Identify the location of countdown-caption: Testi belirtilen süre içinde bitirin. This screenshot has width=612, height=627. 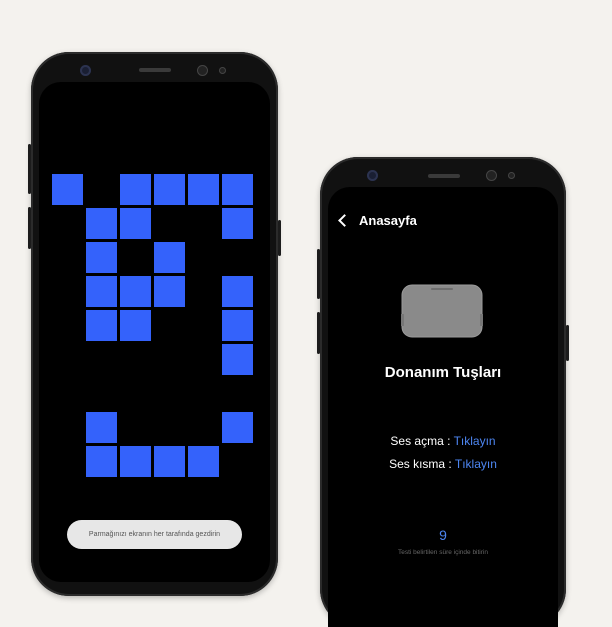
(443, 552).